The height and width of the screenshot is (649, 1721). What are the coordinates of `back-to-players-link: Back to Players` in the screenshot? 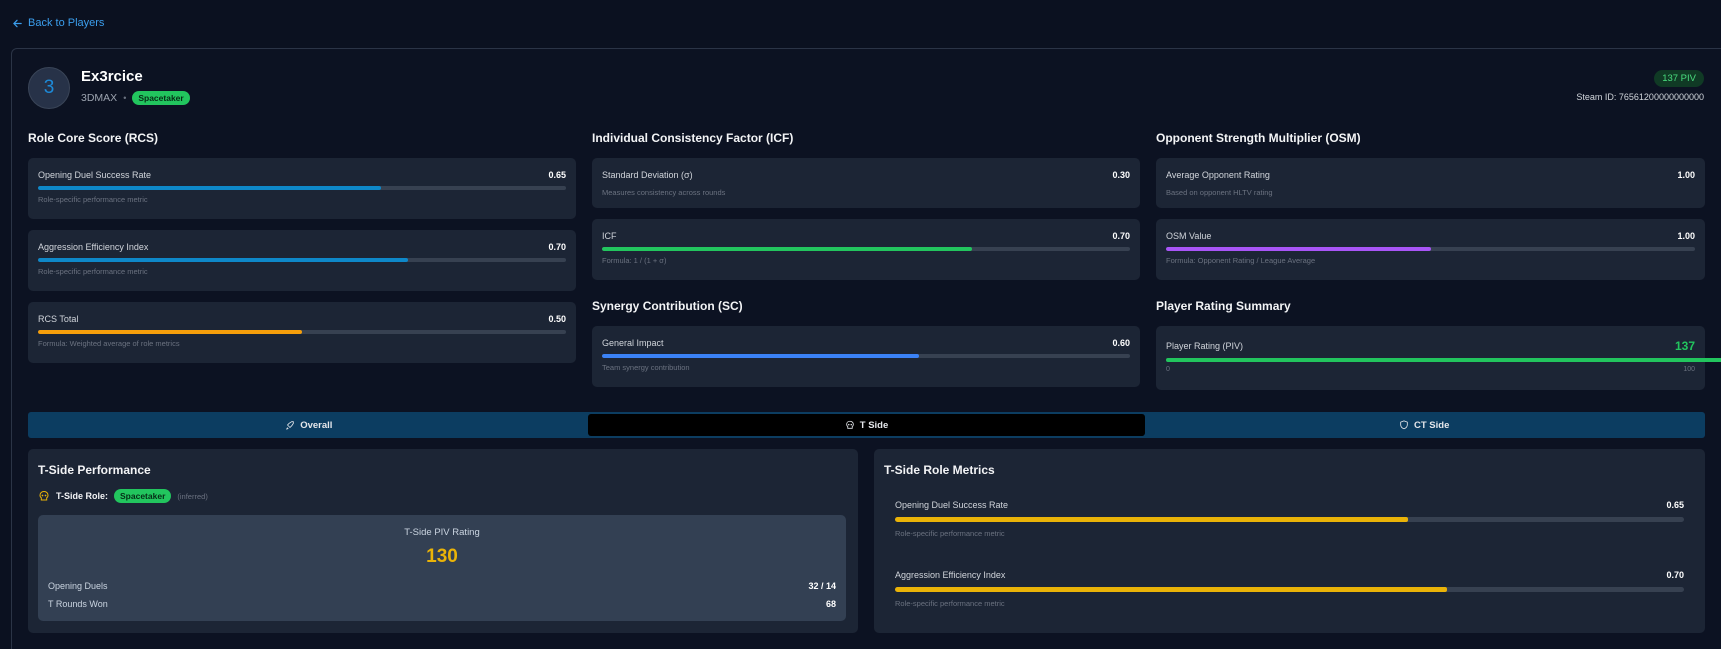 It's located at (58, 23).